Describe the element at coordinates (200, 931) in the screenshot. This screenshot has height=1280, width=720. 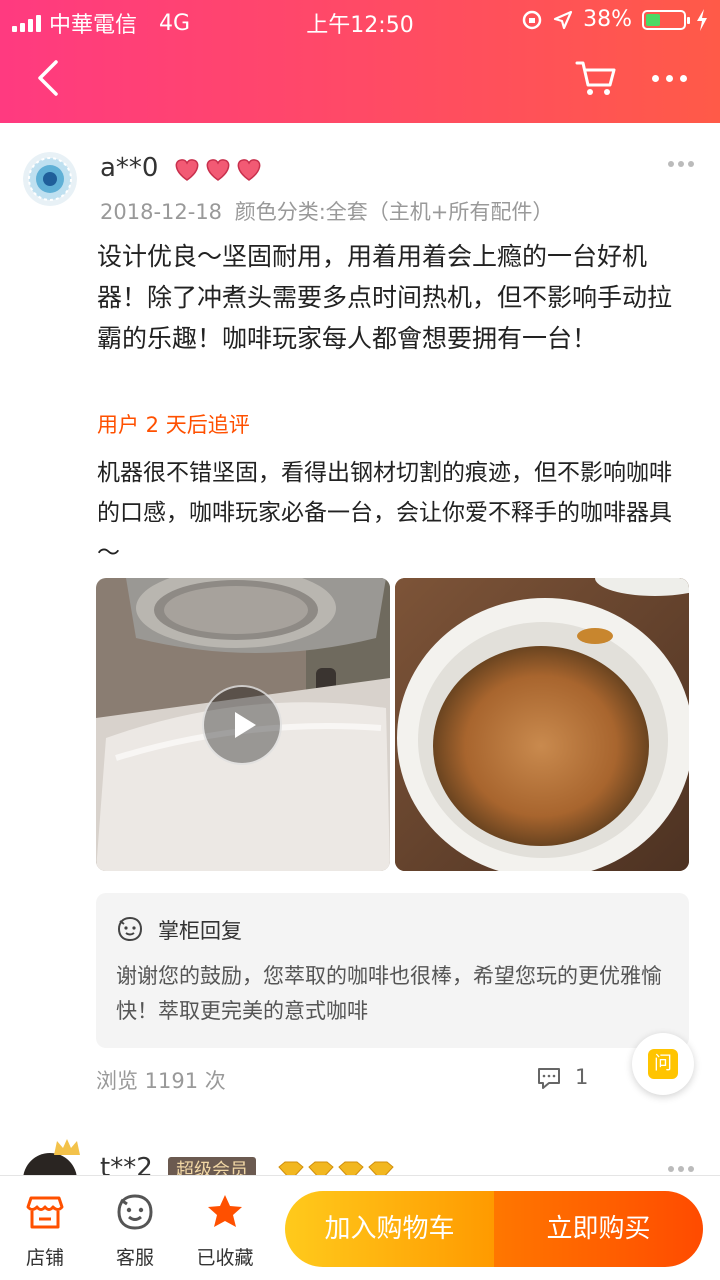
I see `reply-title: 掌柜回复` at that location.